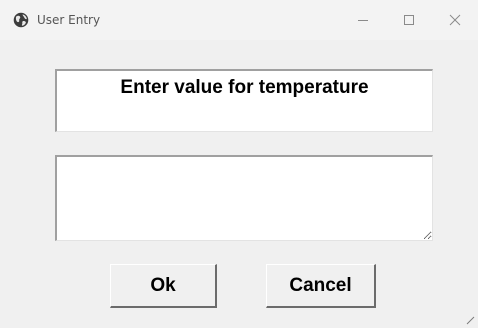  Describe the element at coordinates (244, 87) in the screenshot. I see `prompt-label: Enter value for temperature` at that location.